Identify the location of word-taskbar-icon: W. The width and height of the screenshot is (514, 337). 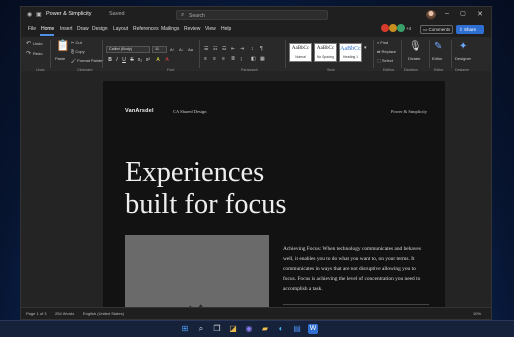
(313, 329).